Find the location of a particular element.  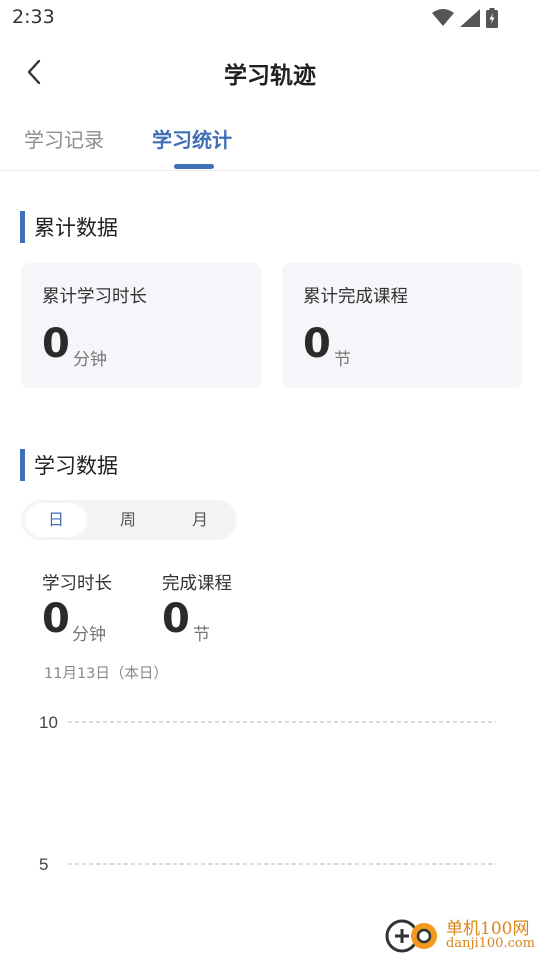

wifi-icon is located at coordinates (443, 17).